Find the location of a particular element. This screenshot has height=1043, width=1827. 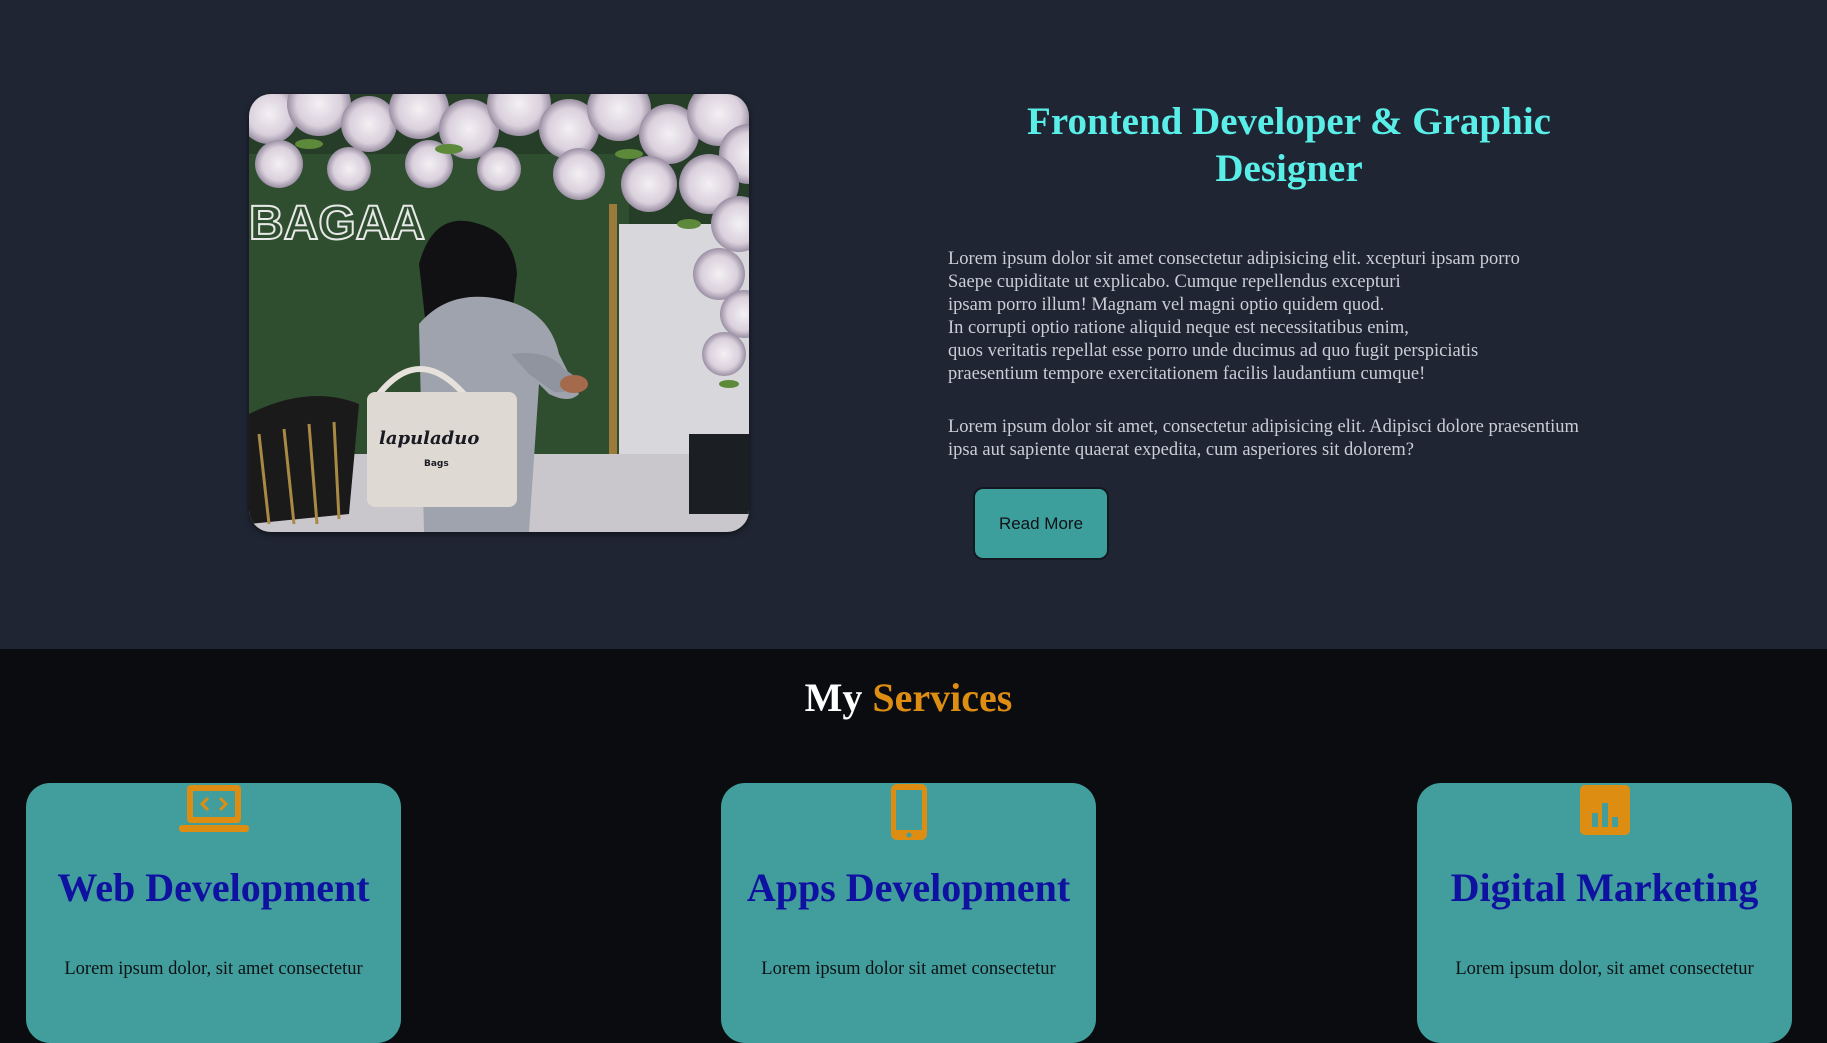

read-more-button: Read More is located at coordinates (1041, 523).